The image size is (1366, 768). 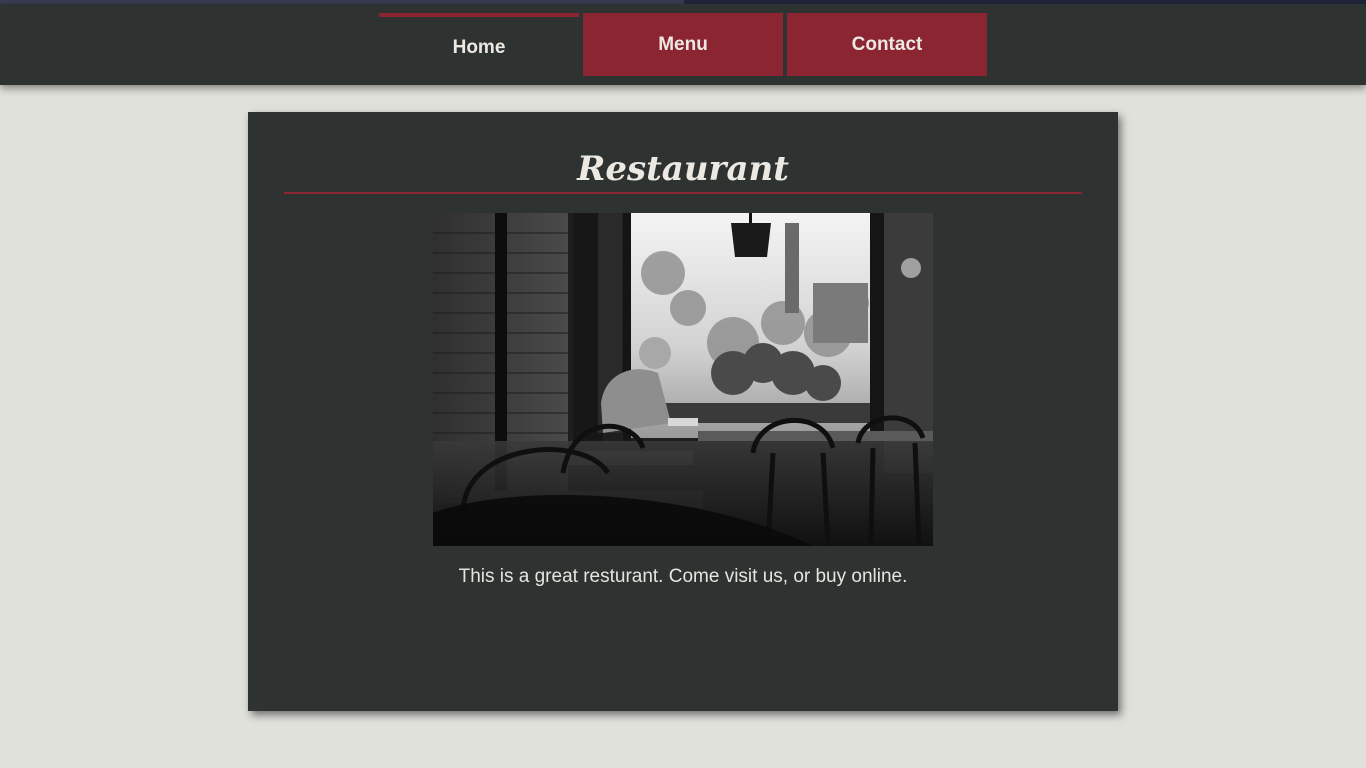 I want to click on page-title: Restaurant, so click(x=683, y=169).